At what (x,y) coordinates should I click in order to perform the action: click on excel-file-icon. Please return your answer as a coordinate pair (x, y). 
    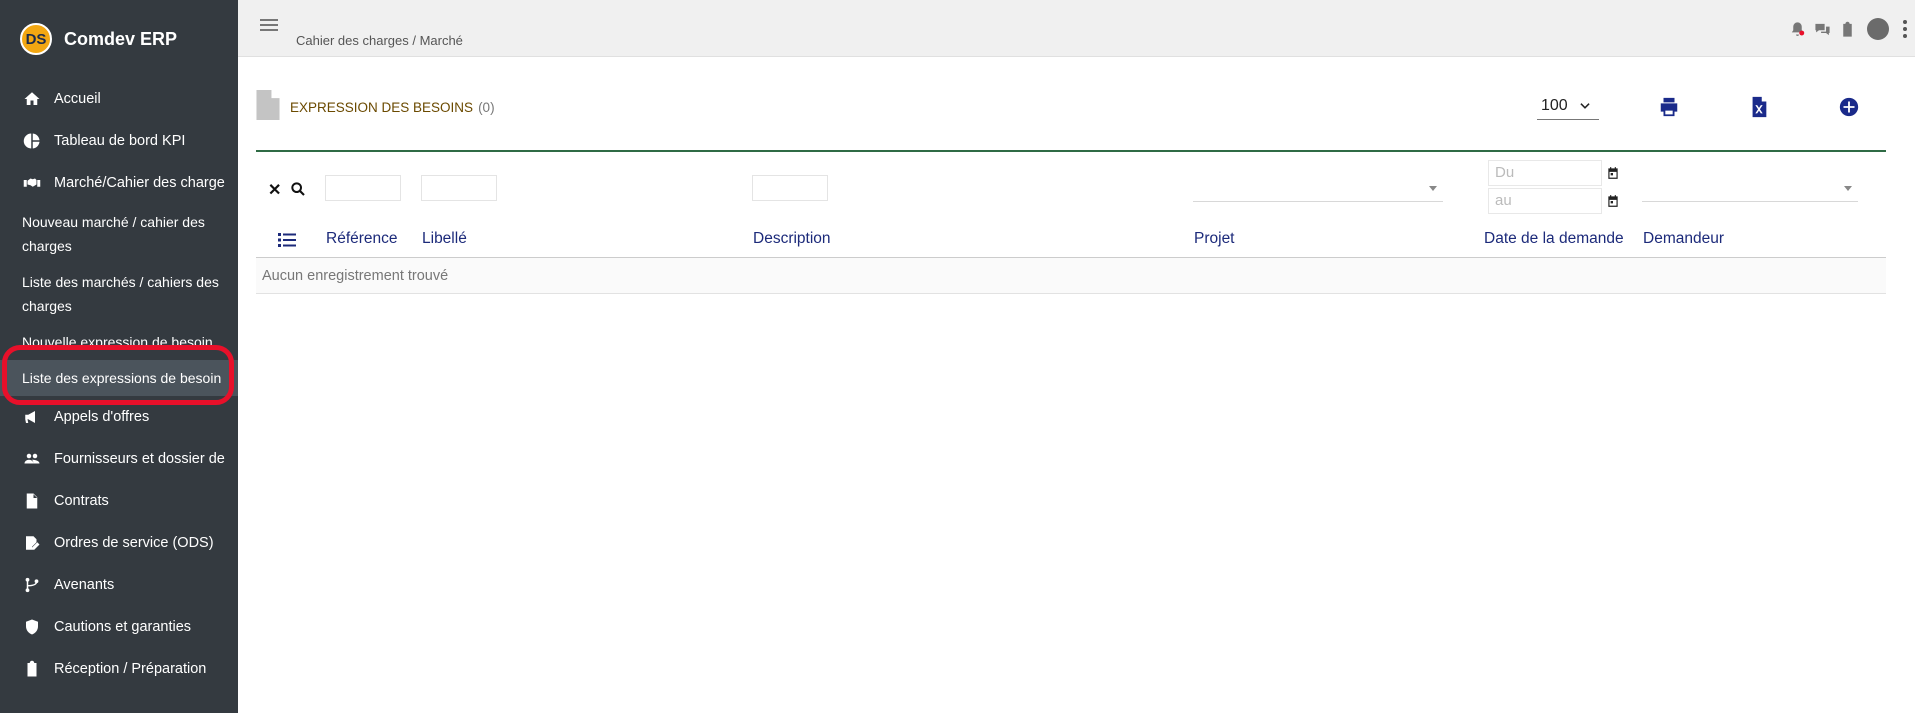
    Looking at the image, I should click on (1759, 107).